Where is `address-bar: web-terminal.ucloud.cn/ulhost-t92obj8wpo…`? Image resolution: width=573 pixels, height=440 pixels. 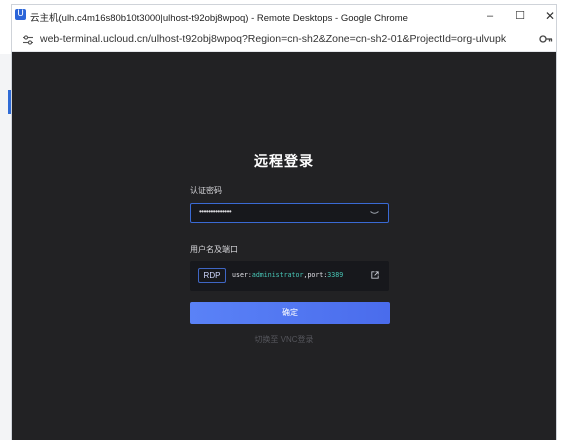 address-bar: web-terminal.ucloud.cn/ulhost-t92obj8wpo… is located at coordinates (284, 39).